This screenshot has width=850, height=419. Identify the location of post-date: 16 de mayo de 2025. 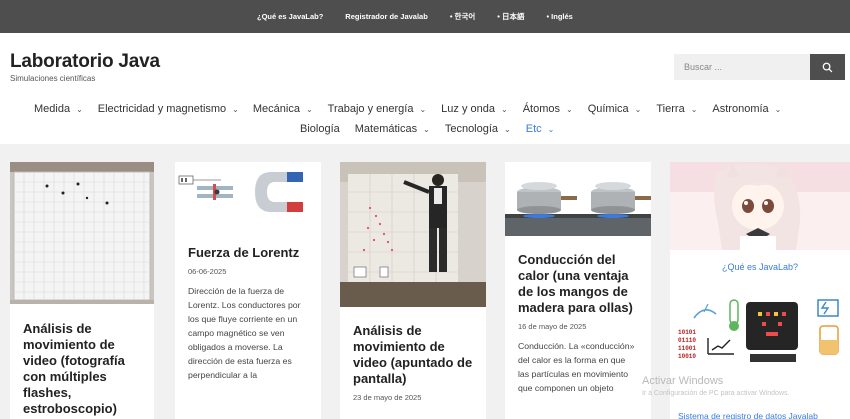
(552, 326).